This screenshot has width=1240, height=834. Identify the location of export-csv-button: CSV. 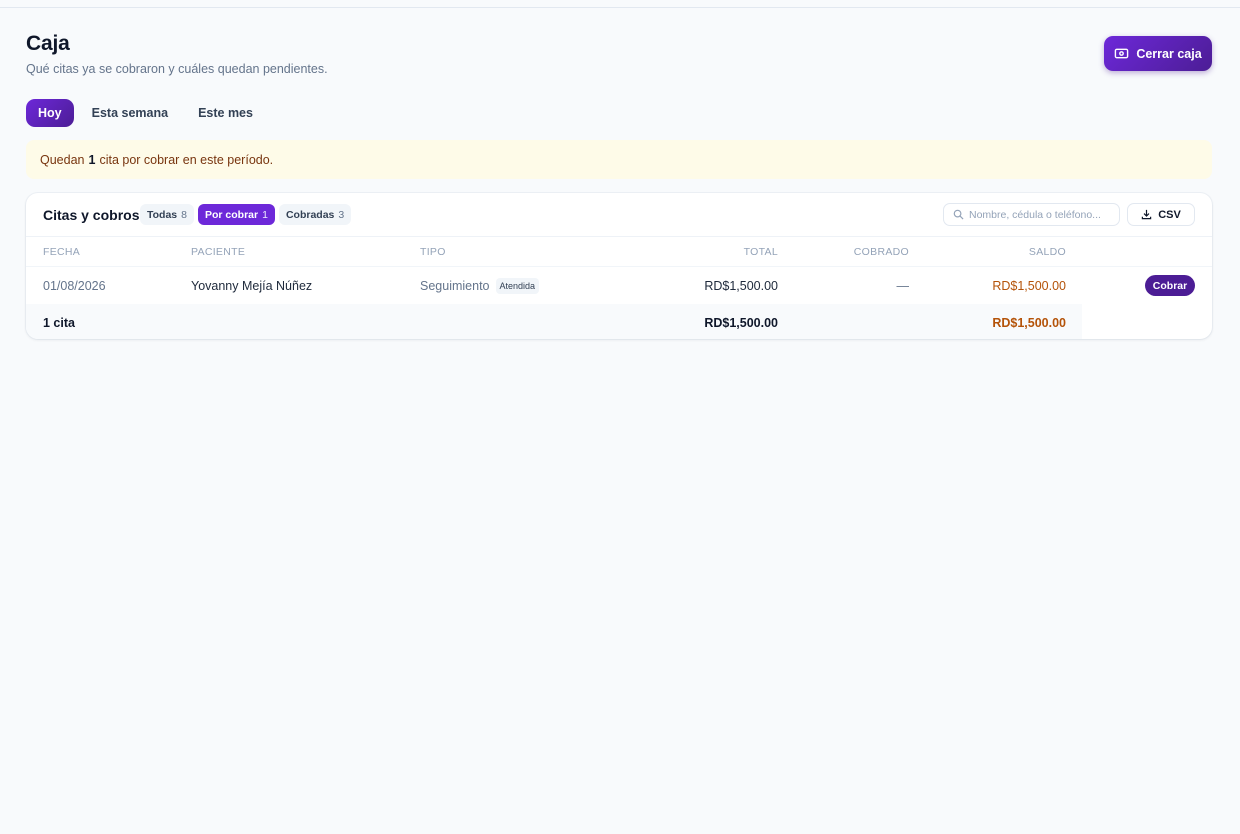
(1161, 214).